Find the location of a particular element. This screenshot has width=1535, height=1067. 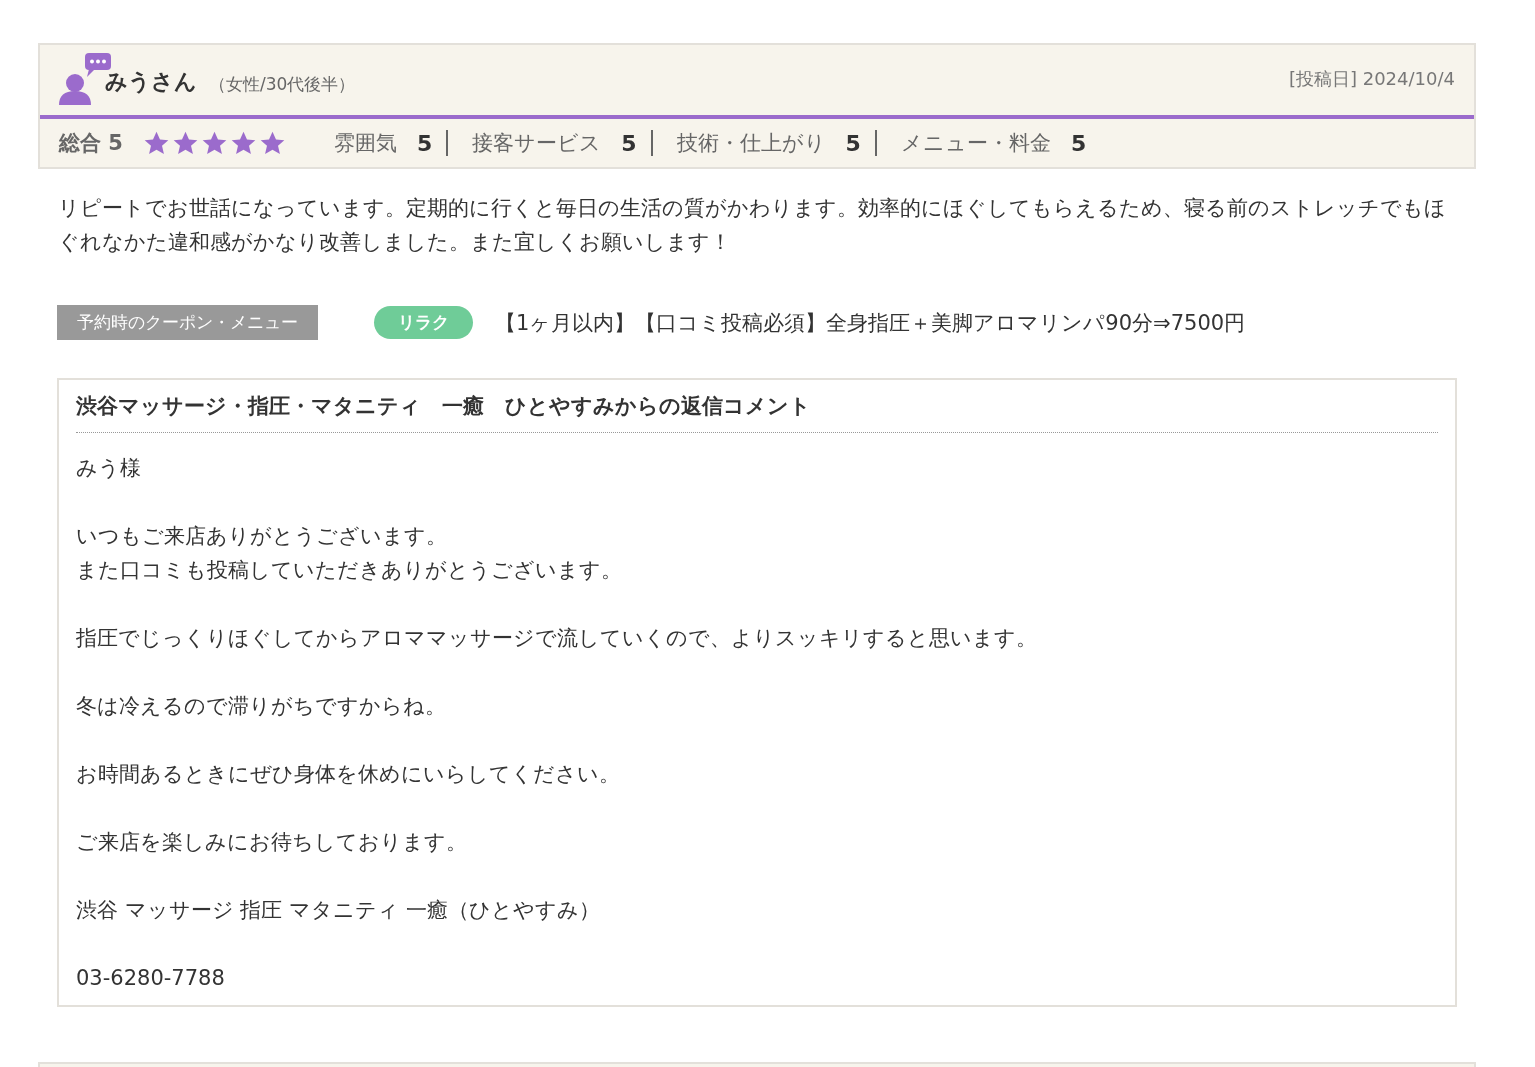

category-badge: リラク is located at coordinates (423, 322).